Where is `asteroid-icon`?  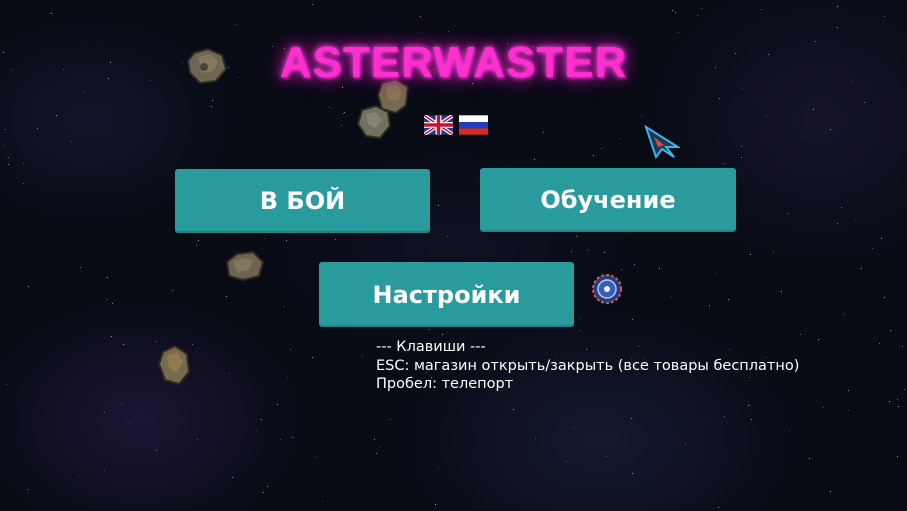
asteroid-icon is located at coordinates (374, 122).